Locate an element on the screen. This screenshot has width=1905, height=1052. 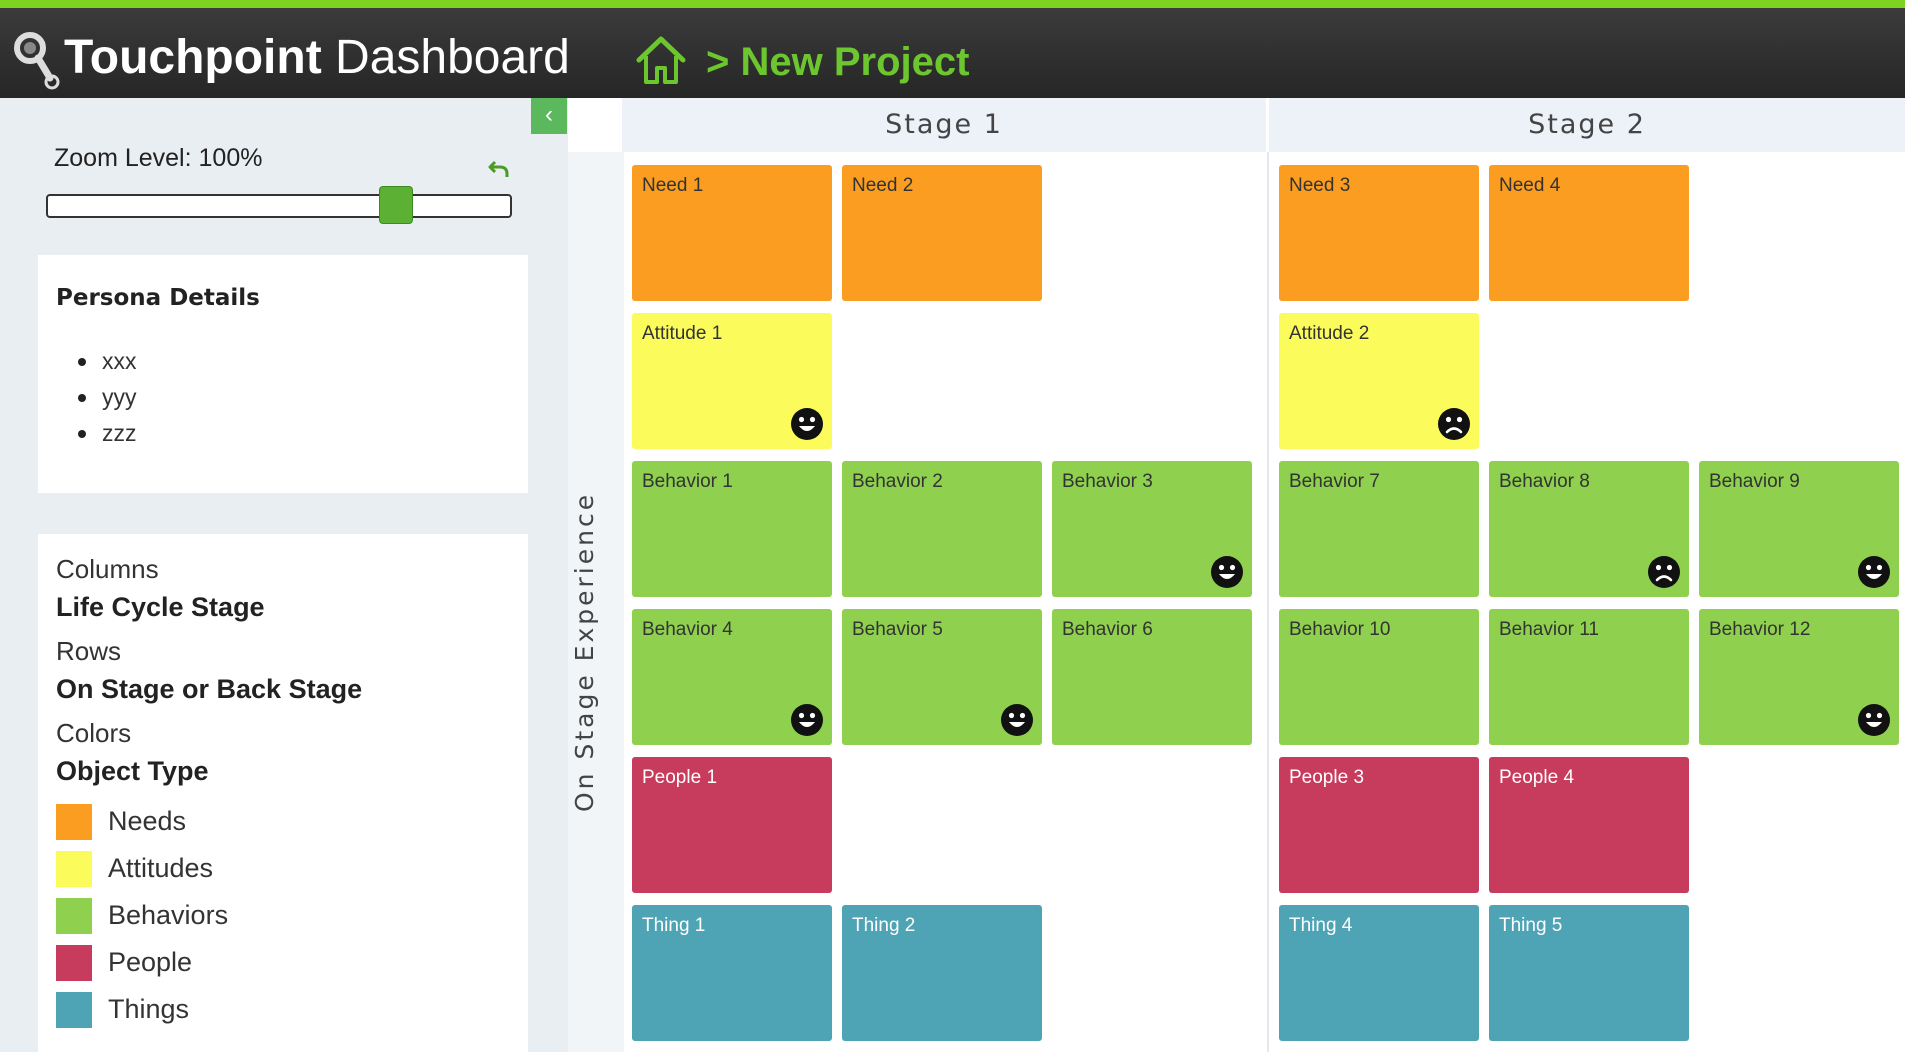
card-label: People 4 is located at coordinates (1537, 777).